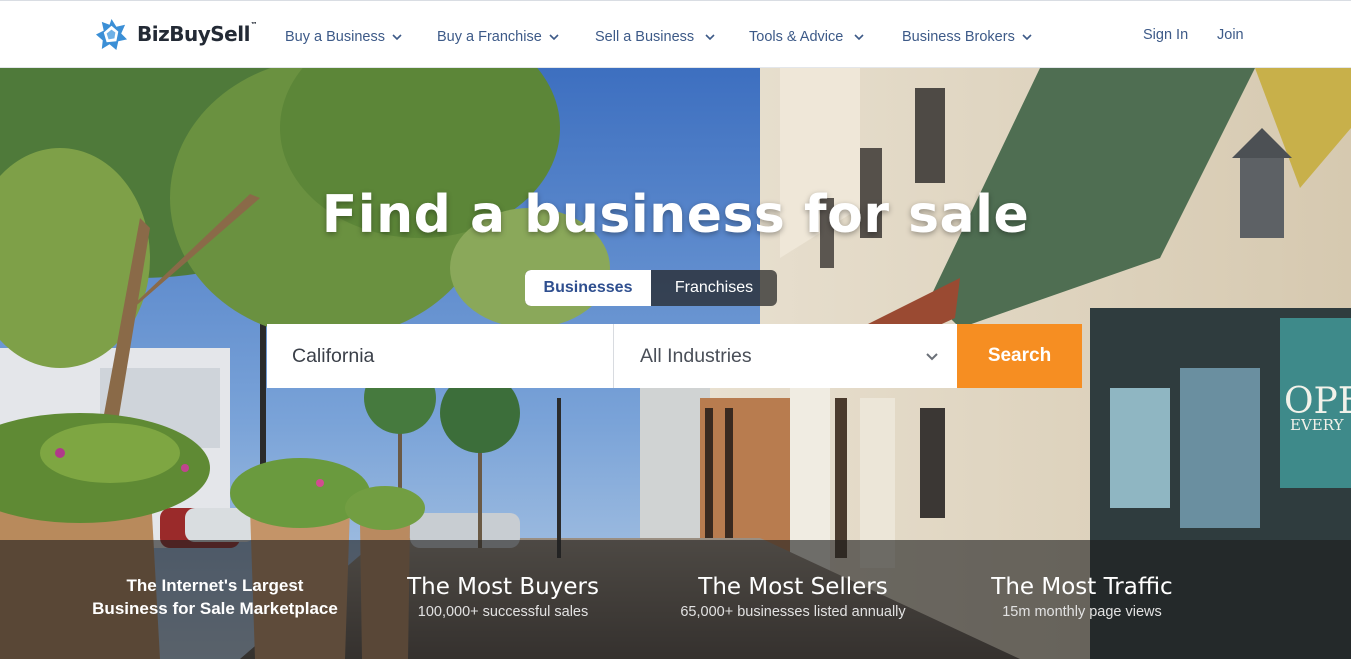  Describe the element at coordinates (675, 215) in the screenshot. I see `hero-title: Find a business for sale` at that location.